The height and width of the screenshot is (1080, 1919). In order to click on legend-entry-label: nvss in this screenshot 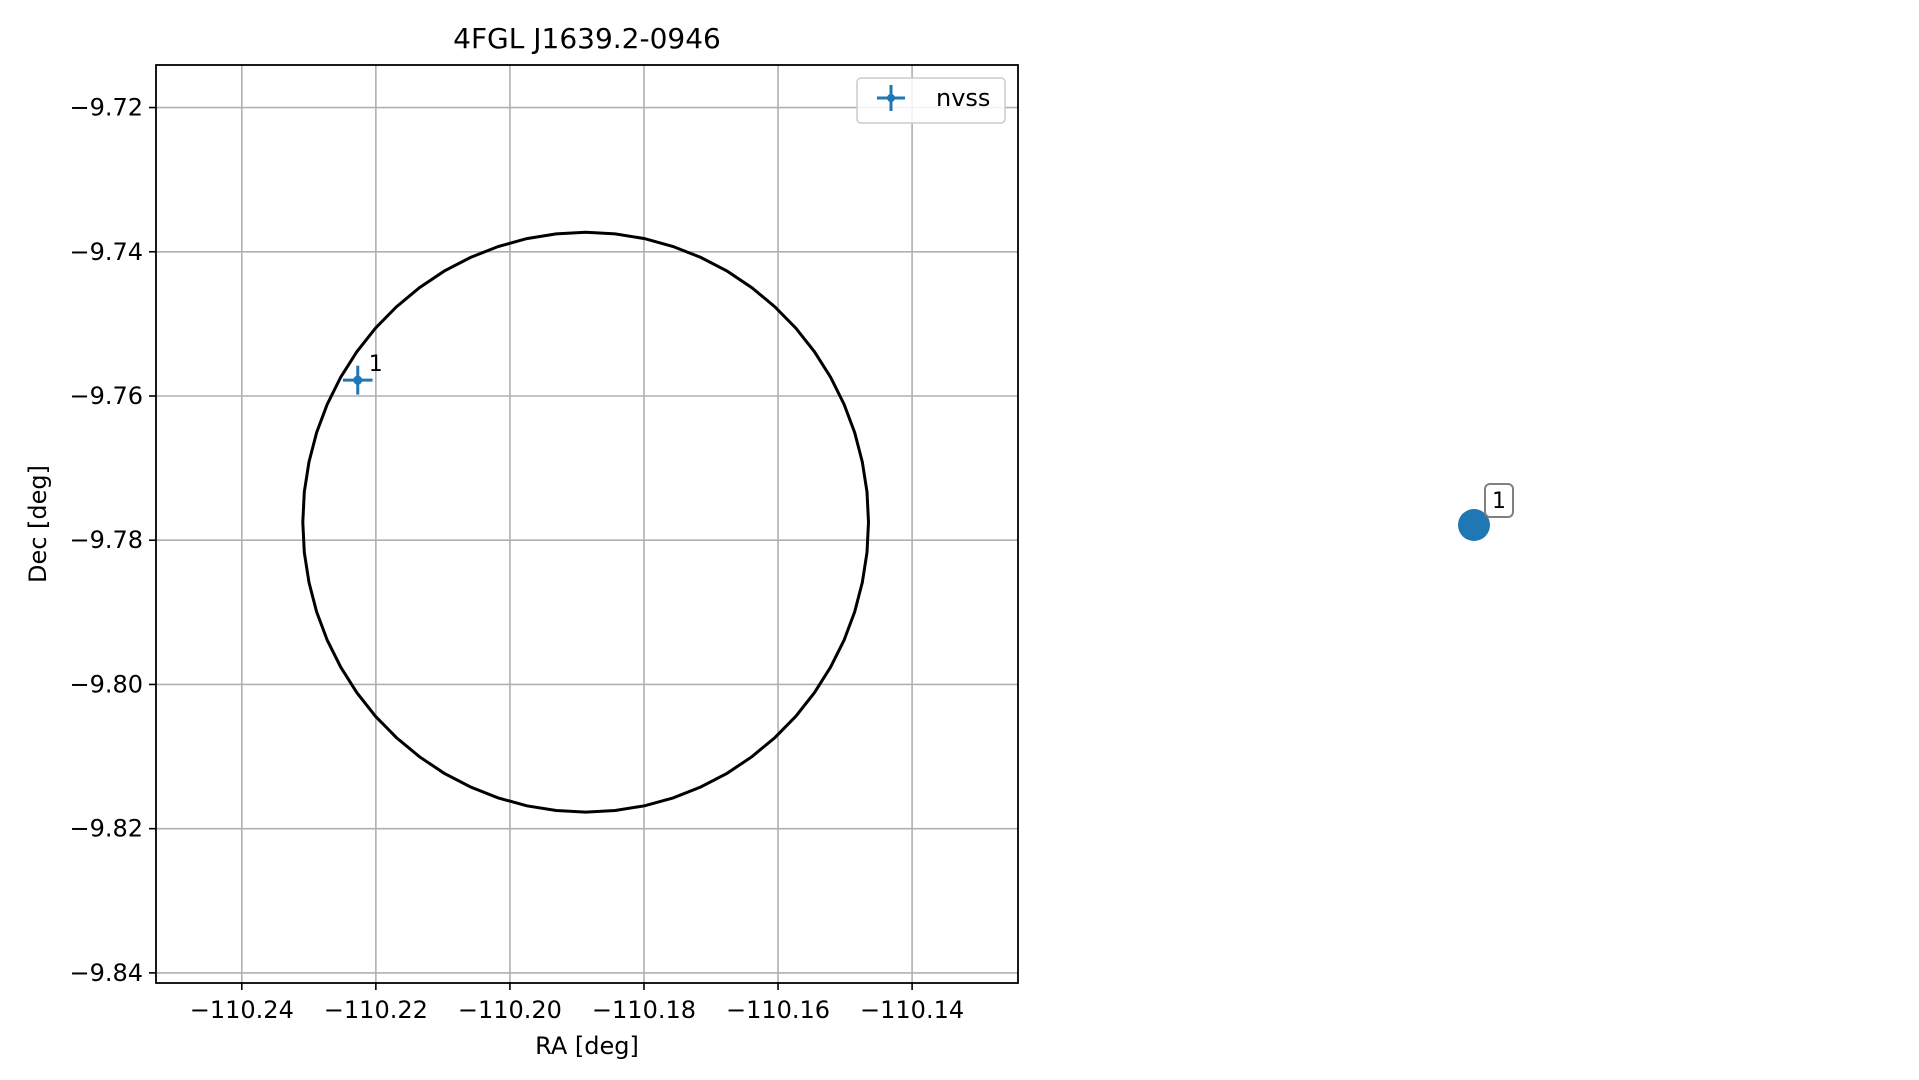, I will do `click(963, 98)`.